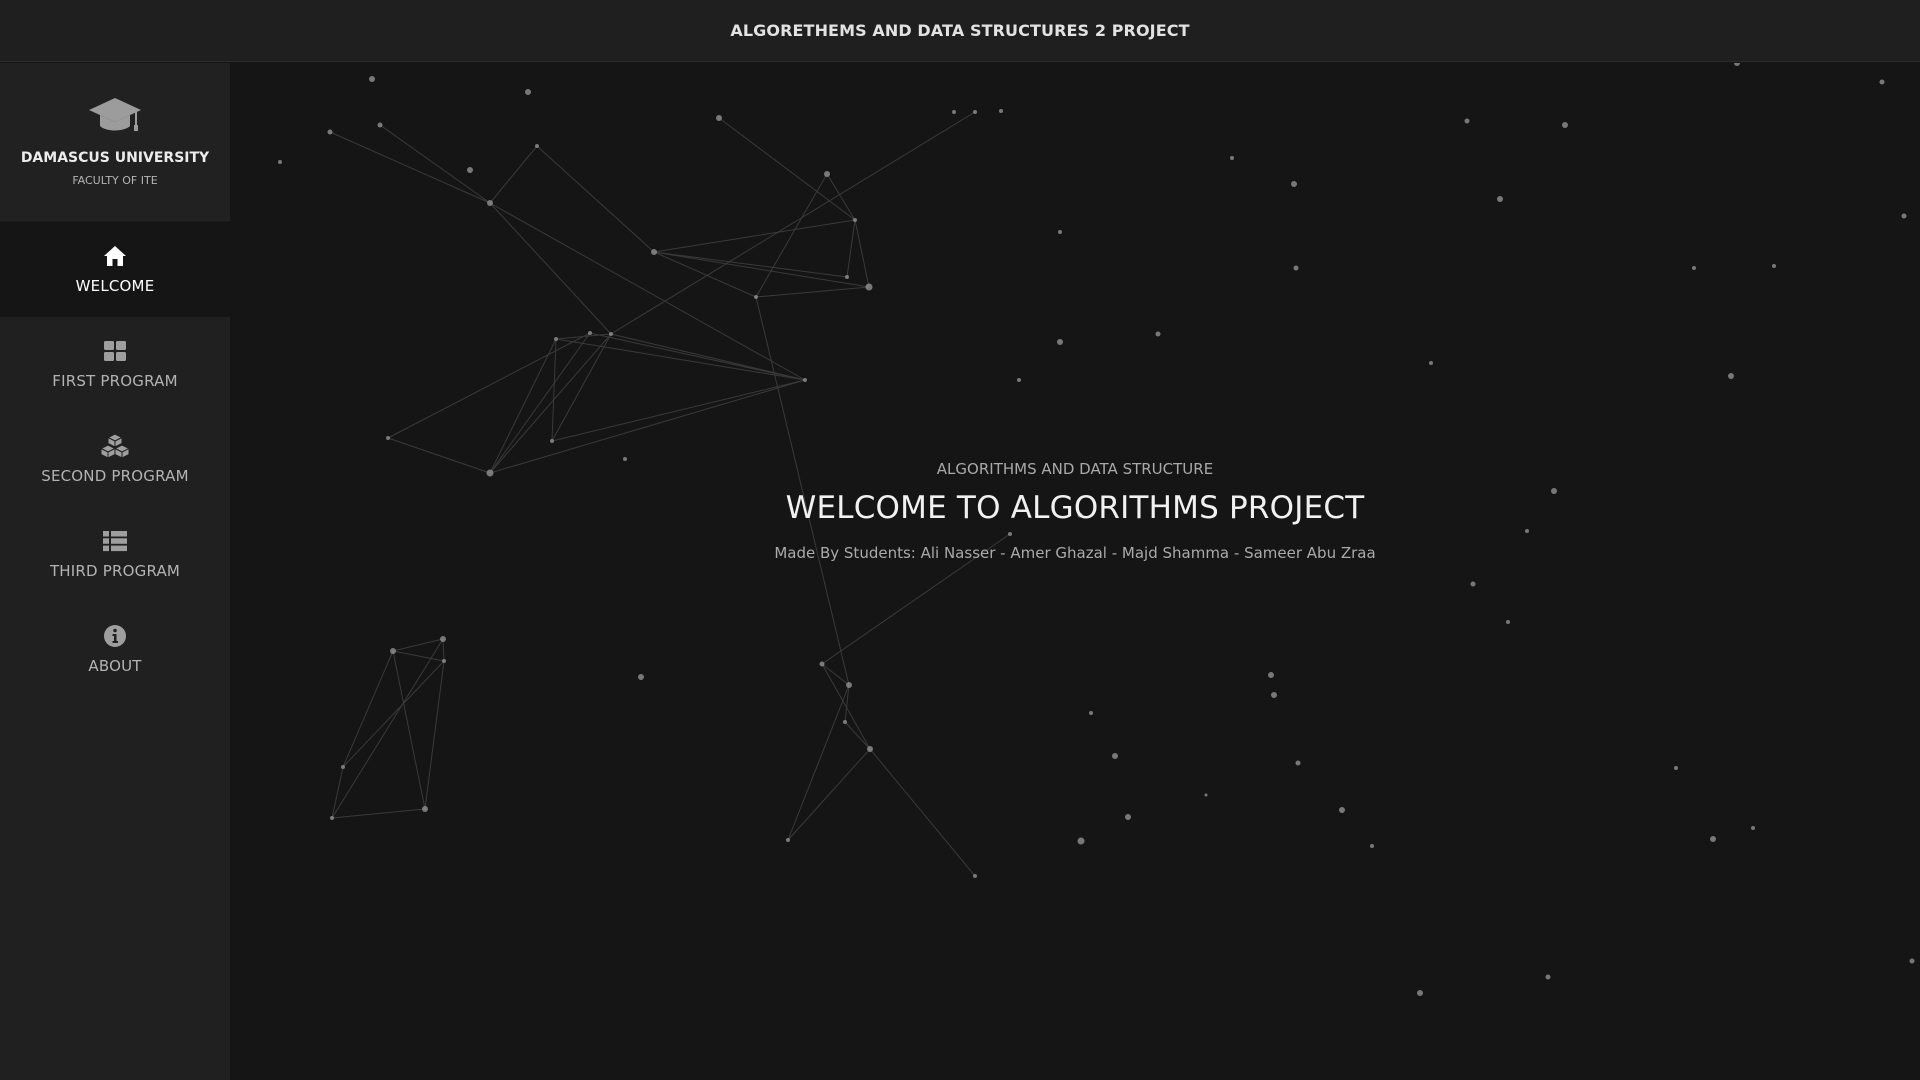 This screenshot has width=1920, height=1080. What do you see at coordinates (115, 142) in the screenshot?
I see `brand: DAMASCUS UNIVERSITY FACULTY OF ITE` at bounding box center [115, 142].